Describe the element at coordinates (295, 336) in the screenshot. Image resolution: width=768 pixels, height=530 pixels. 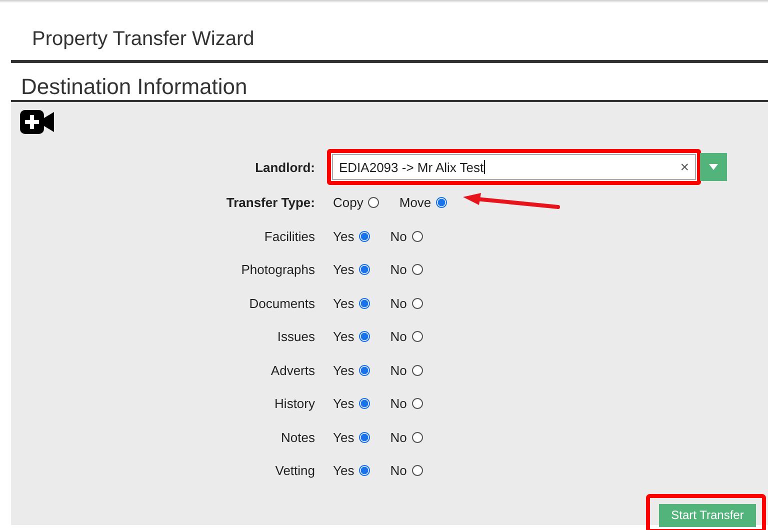
I see `option-label: Issues` at that location.